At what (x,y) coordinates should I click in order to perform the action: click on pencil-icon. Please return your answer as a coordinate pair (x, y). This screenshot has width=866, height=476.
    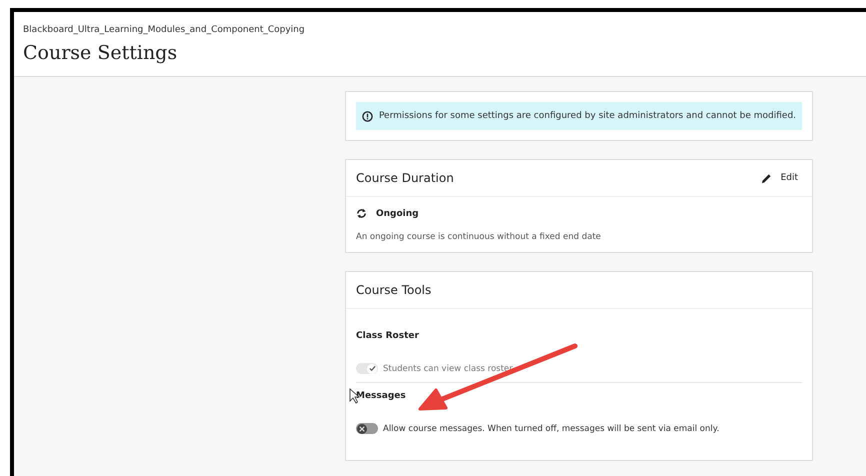
    Looking at the image, I should click on (766, 178).